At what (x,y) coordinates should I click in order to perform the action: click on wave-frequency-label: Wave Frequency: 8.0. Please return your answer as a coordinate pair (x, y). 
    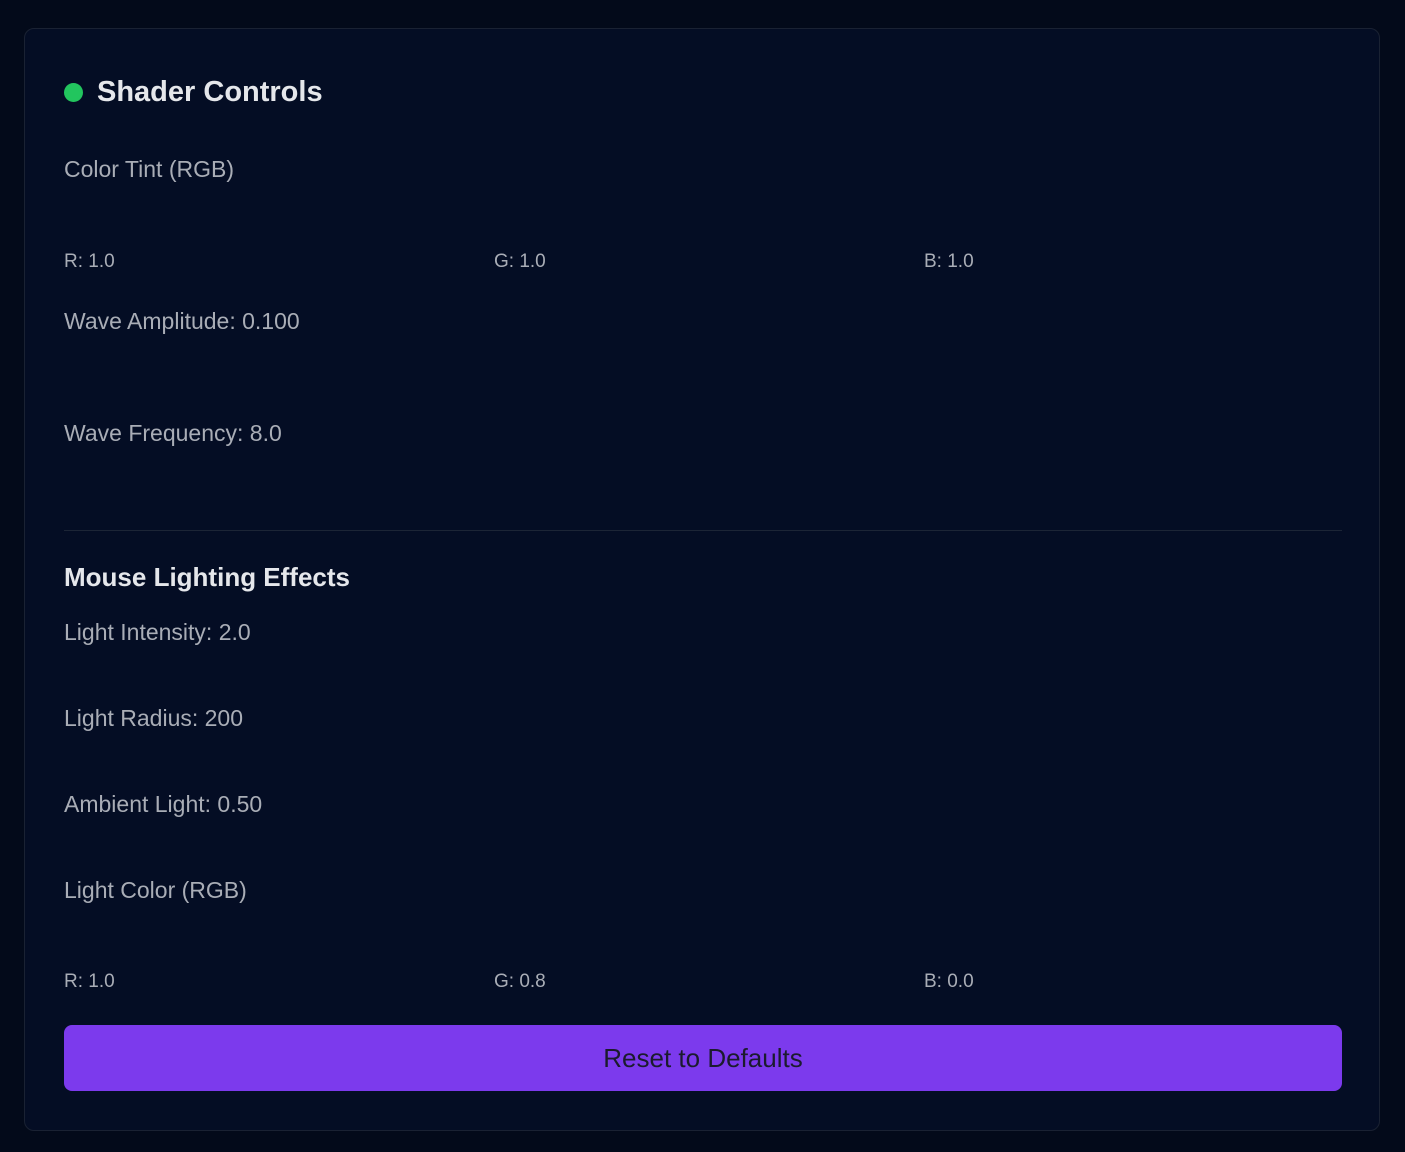
    Looking at the image, I should click on (173, 433).